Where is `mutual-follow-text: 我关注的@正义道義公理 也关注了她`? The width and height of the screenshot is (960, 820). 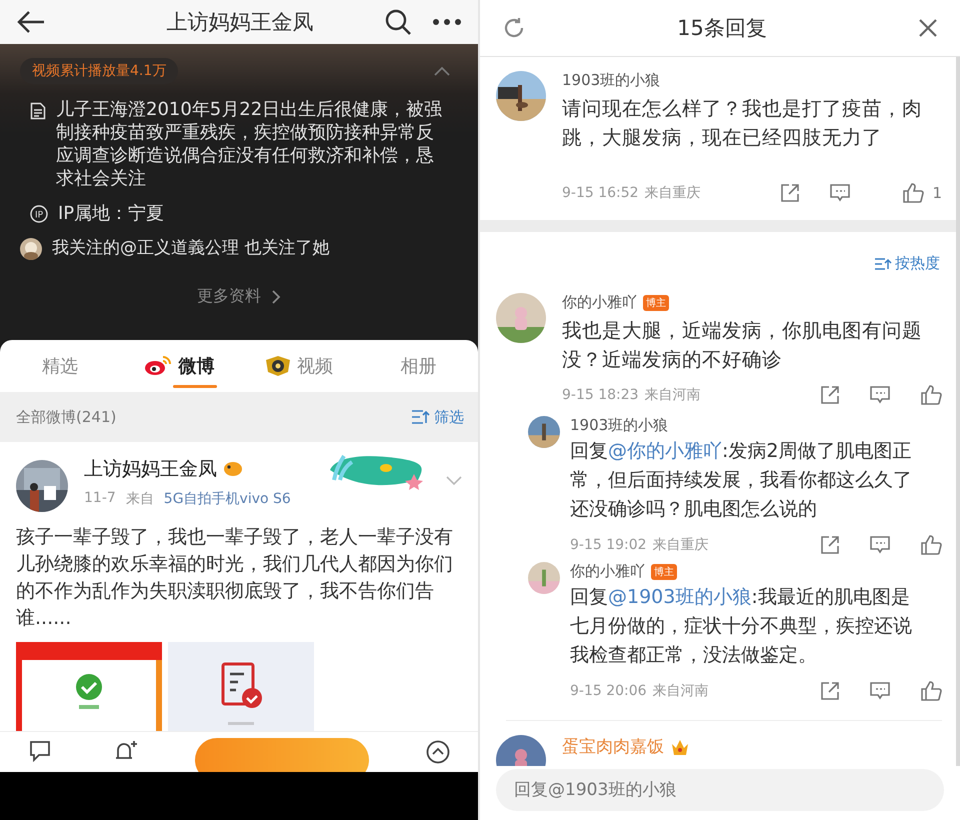
mutual-follow-text: 我关注的@正义道義公理 也关注了她 is located at coordinates (191, 248).